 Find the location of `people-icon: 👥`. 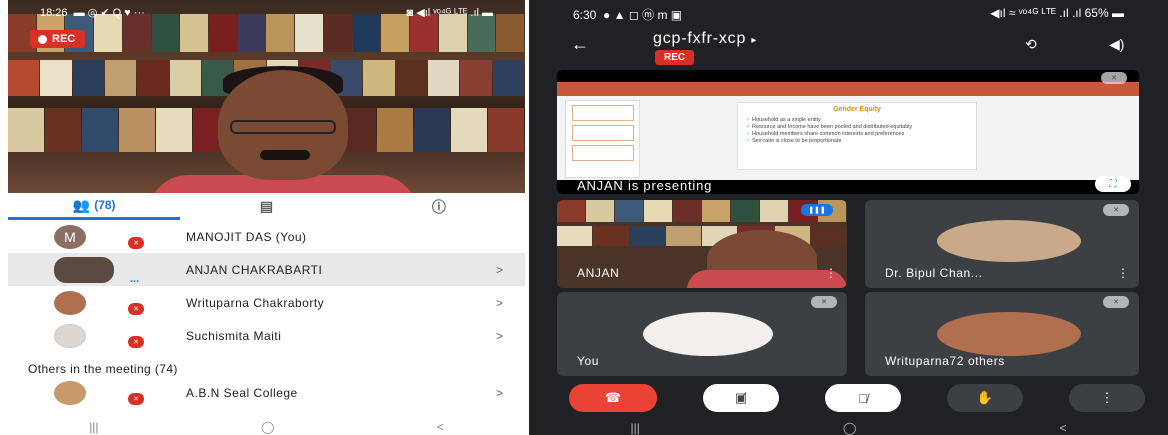

people-icon: 👥 is located at coordinates (81, 204).